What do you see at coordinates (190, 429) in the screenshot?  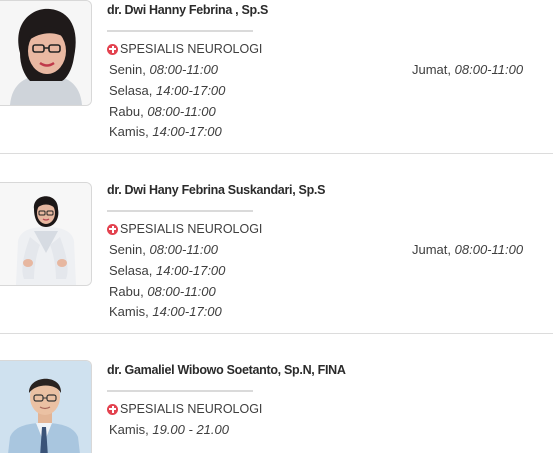 I see `schedule-time: 19.00 - 21.00` at bounding box center [190, 429].